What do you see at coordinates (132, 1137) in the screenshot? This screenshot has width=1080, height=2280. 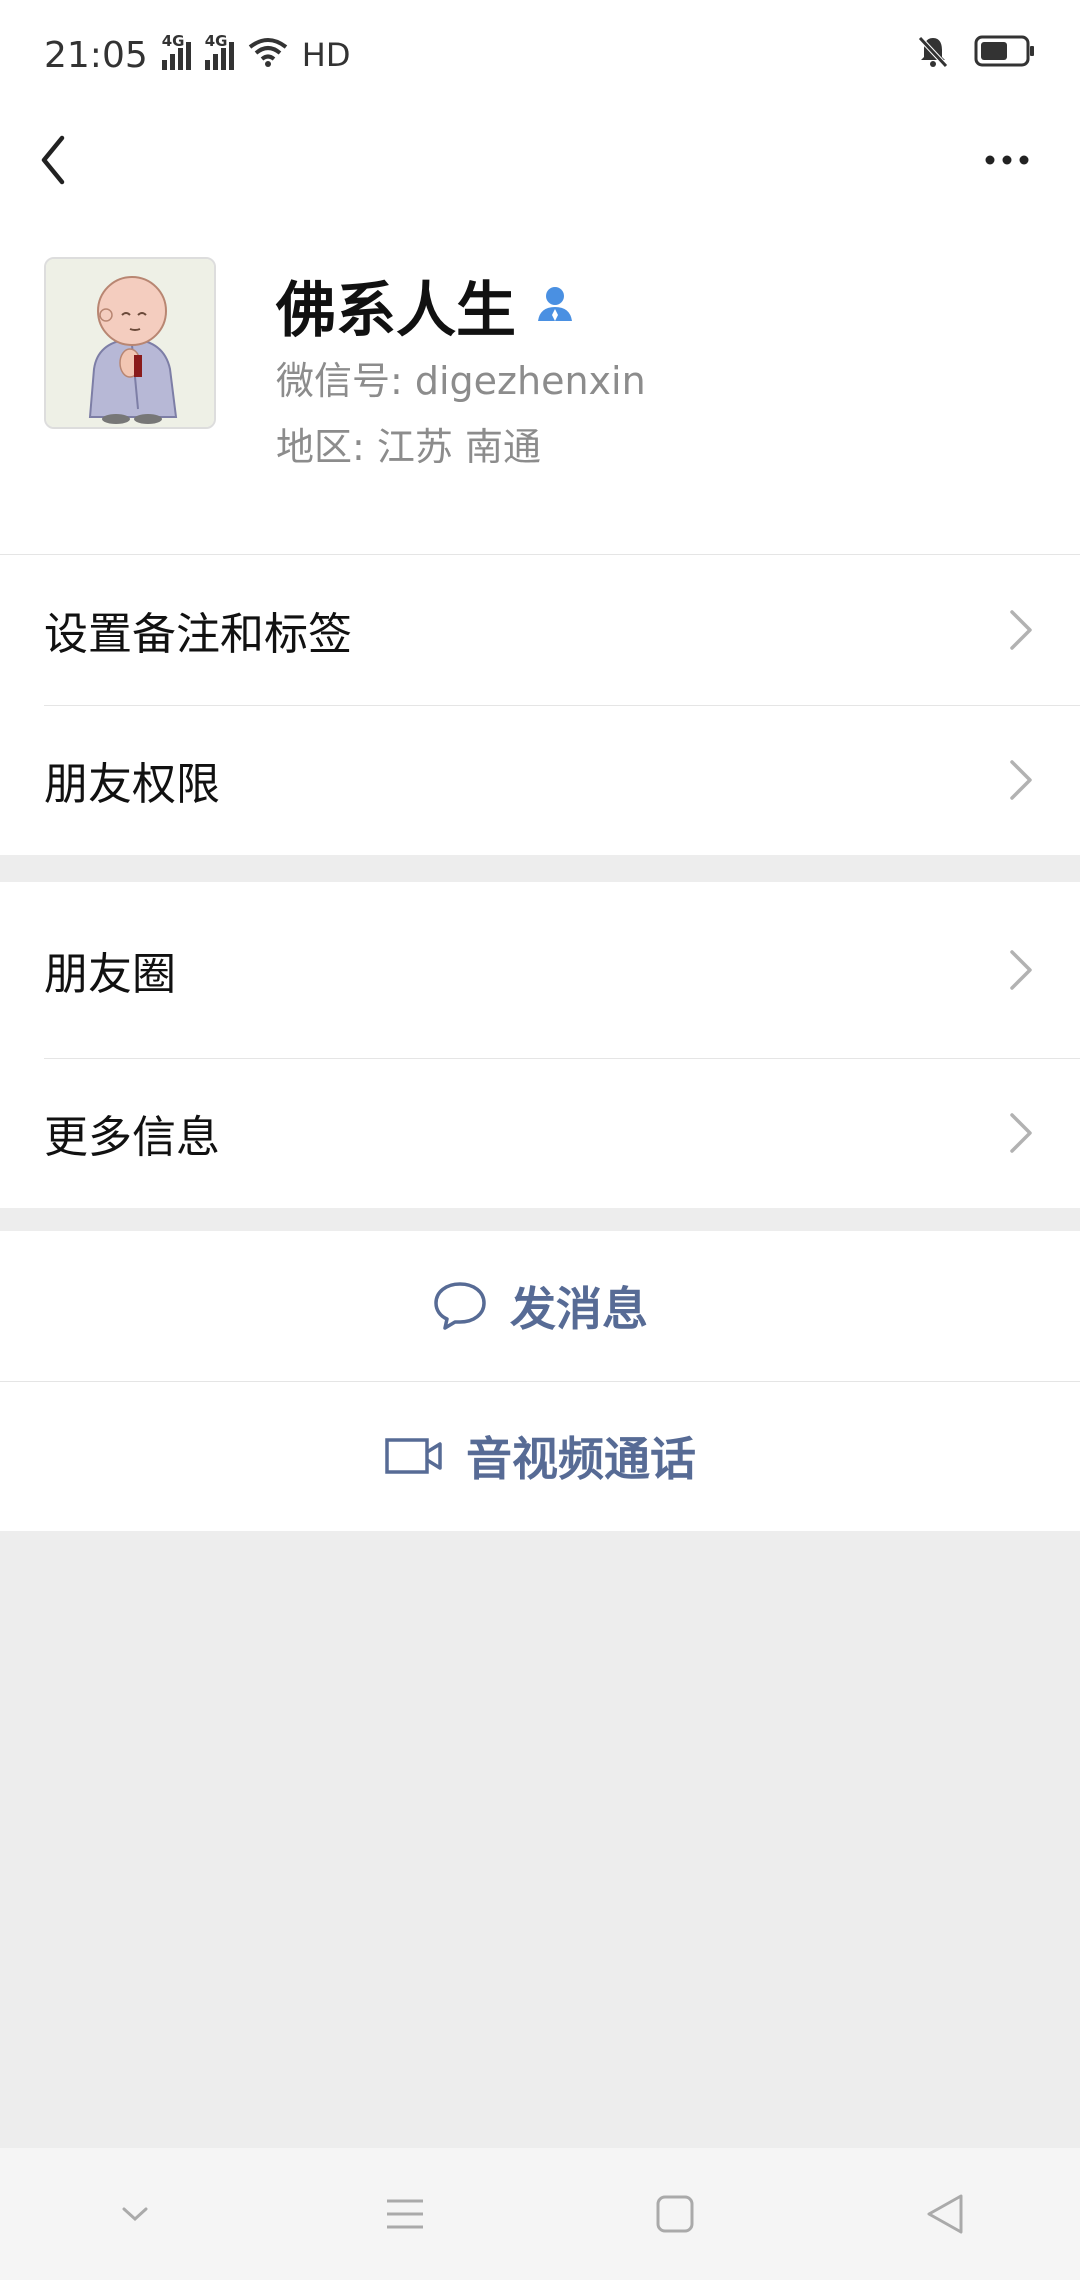 I see `list-item-label: 更多信息` at bounding box center [132, 1137].